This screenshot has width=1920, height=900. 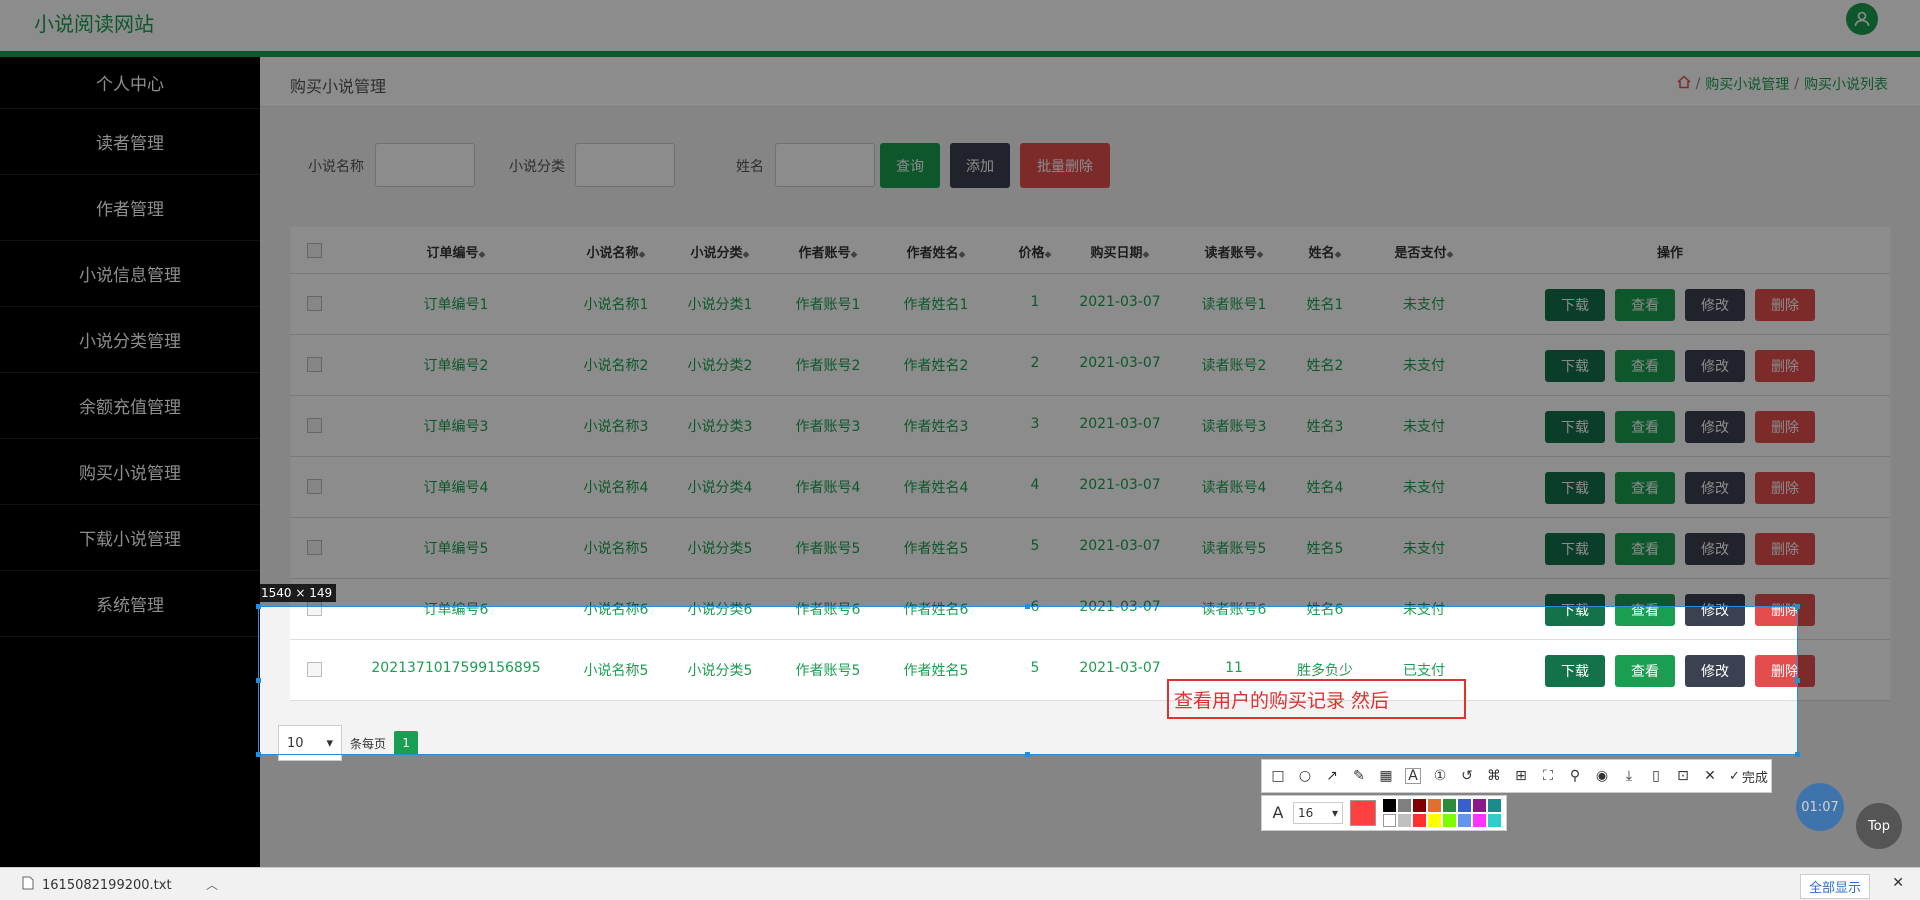 What do you see at coordinates (1363, 813) in the screenshot?
I see `current-color-swatch` at bounding box center [1363, 813].